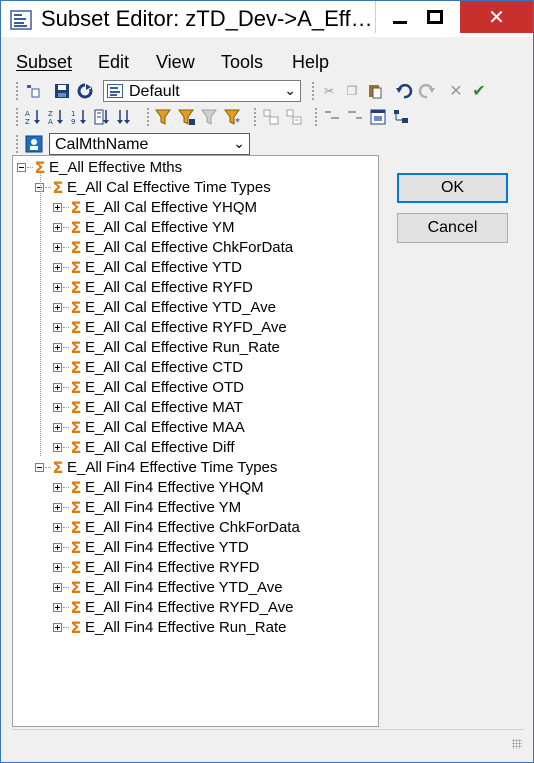 The height and width of the screenshot is (763, 534). I want to click on paste-button, so click(375, 91).